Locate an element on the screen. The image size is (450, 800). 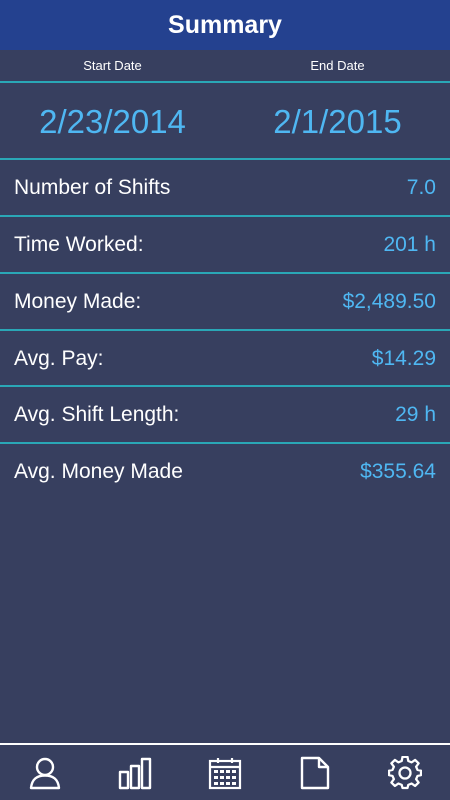
stat-row-avg-shift-length: Avg. Shift Length: 29 h is located at coordinates (225, 414).